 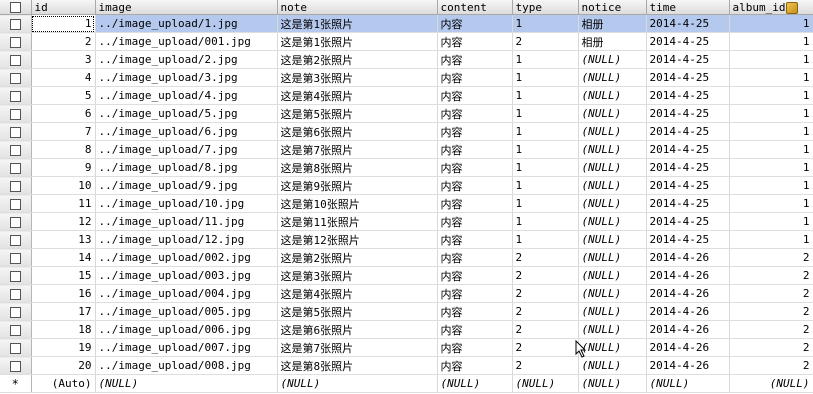 I want to click on cell-id: 11, so click(x=63, y=203).